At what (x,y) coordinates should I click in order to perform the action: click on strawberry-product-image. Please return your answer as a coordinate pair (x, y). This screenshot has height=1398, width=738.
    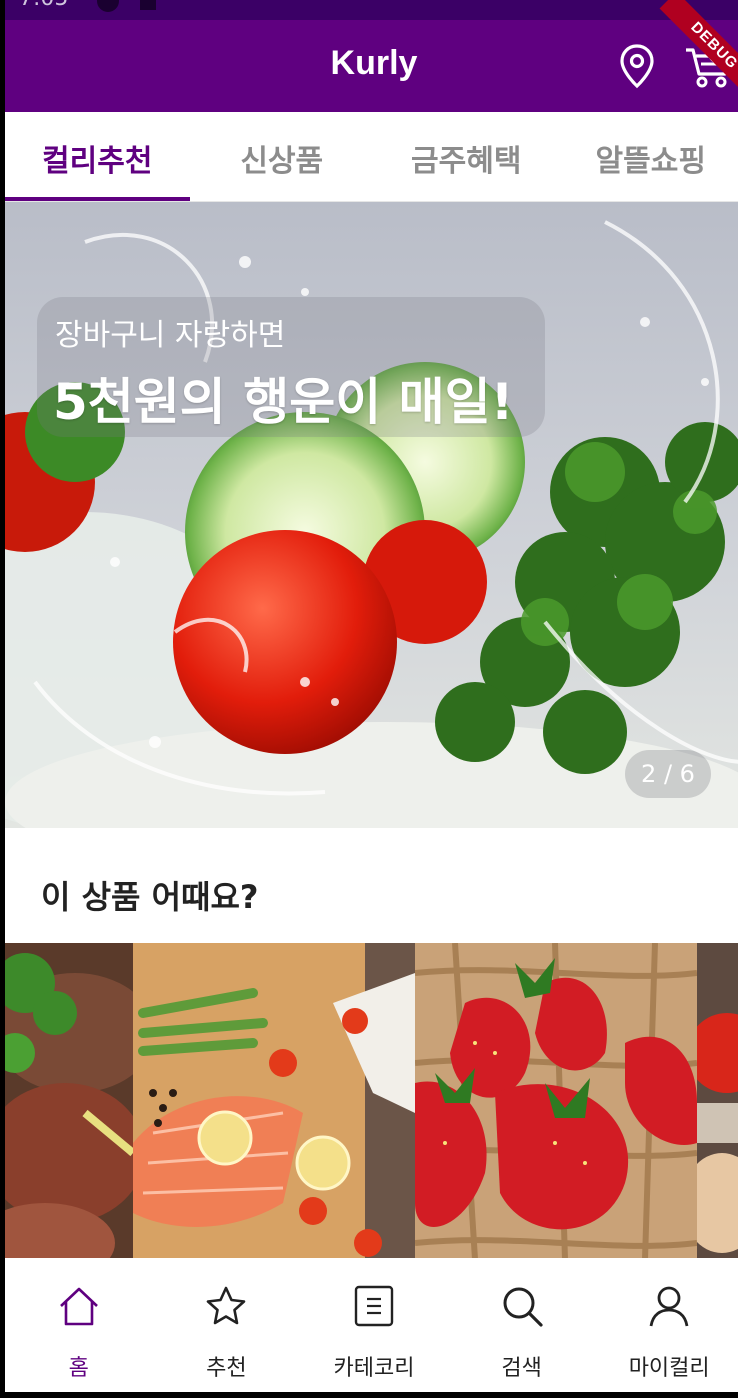
    Looking at the image, I should click on (556, 1101).